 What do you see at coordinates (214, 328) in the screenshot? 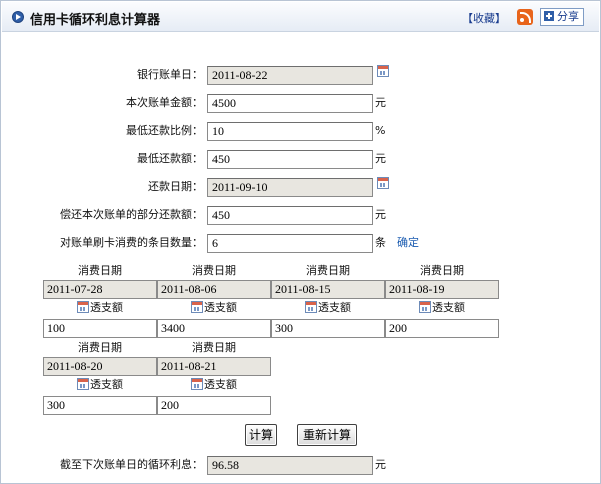
I see `entry-amount-field: 3400` at bounding box center [214, 328].